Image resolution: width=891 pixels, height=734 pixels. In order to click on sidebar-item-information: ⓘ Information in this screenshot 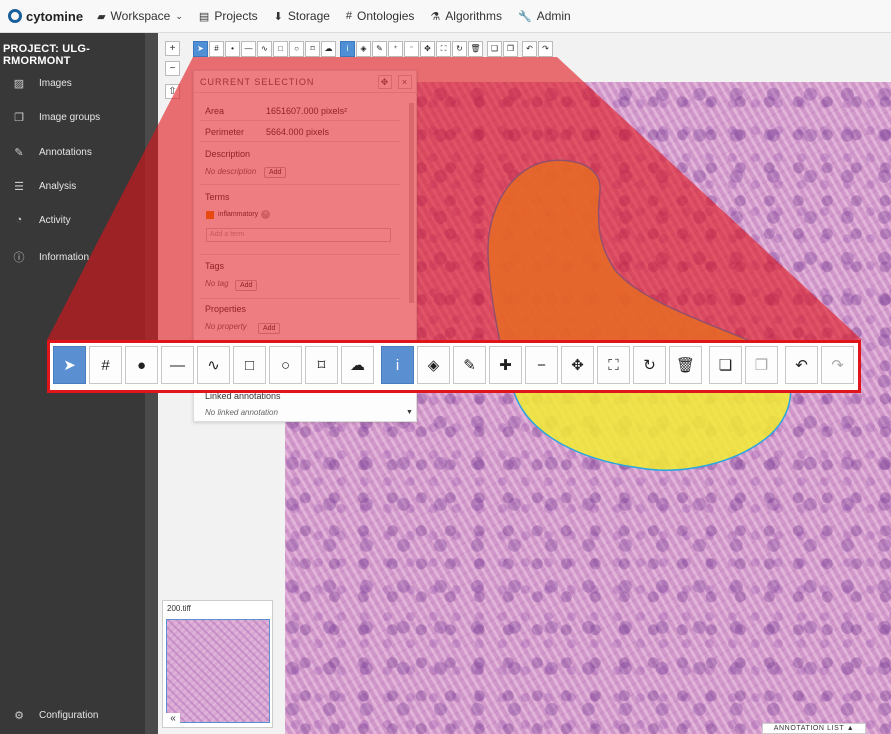, I will do `click(72, 257)`.